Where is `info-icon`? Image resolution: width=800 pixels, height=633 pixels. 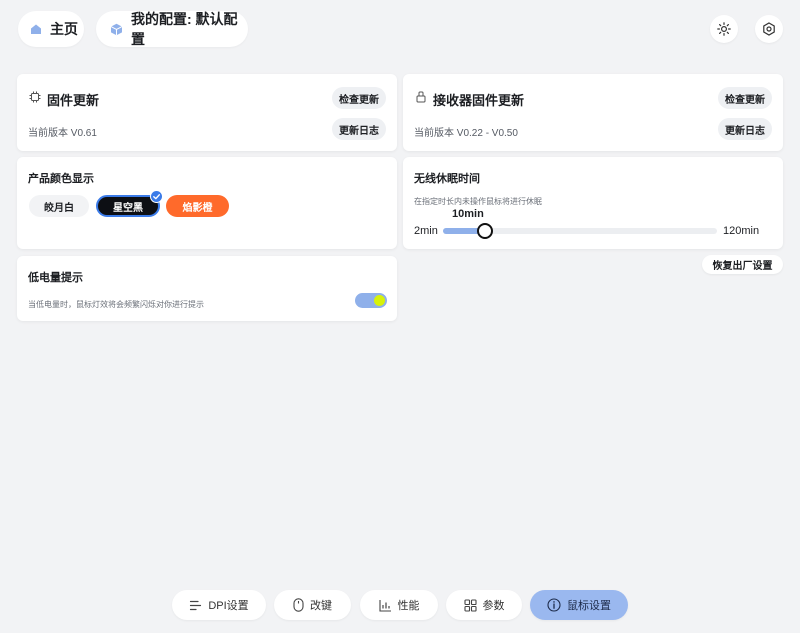
info-icon is located at coordinates (554, 605).